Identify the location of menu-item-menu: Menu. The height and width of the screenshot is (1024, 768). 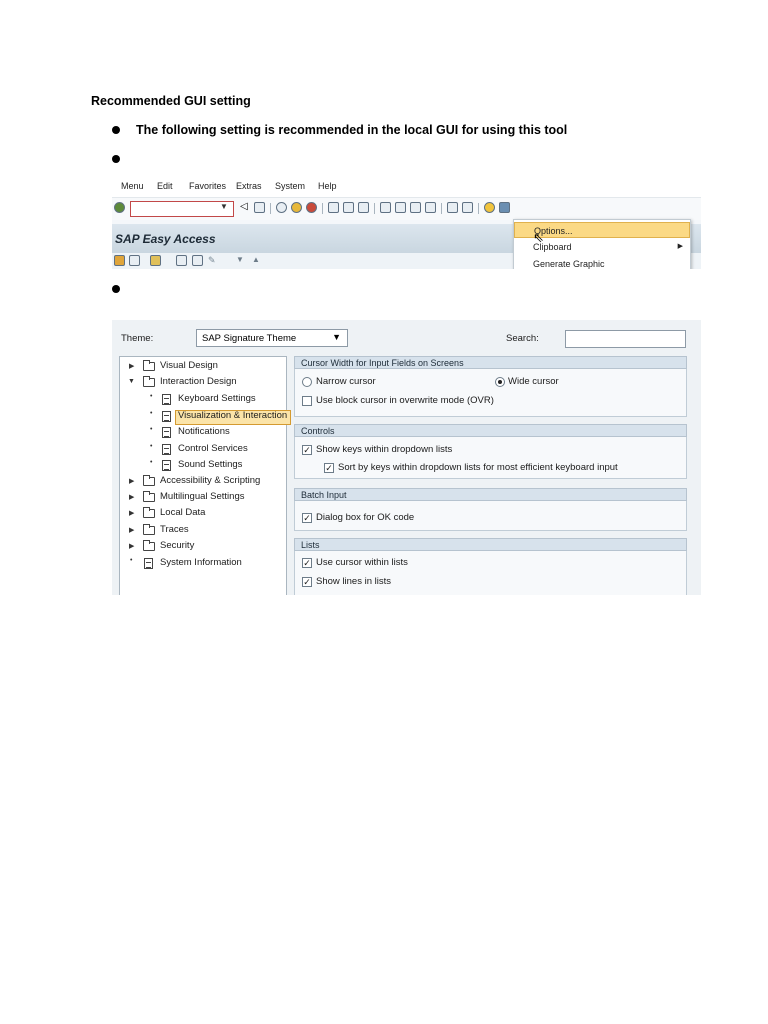
(132, 186).